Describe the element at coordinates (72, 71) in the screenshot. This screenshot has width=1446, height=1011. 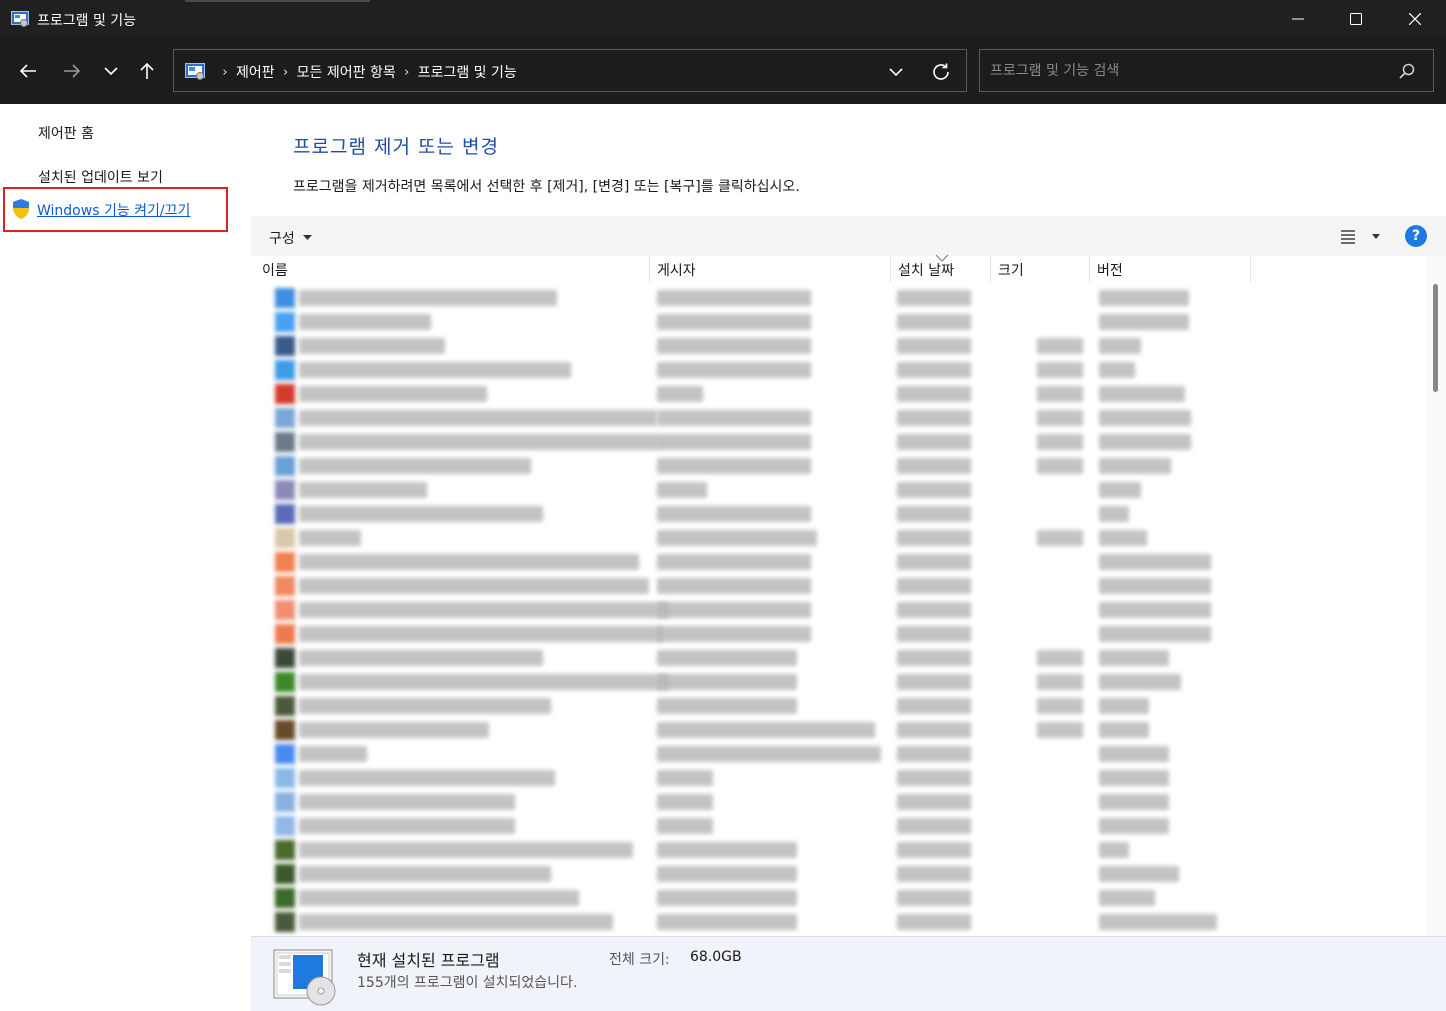
I see `forward-button` at that location.